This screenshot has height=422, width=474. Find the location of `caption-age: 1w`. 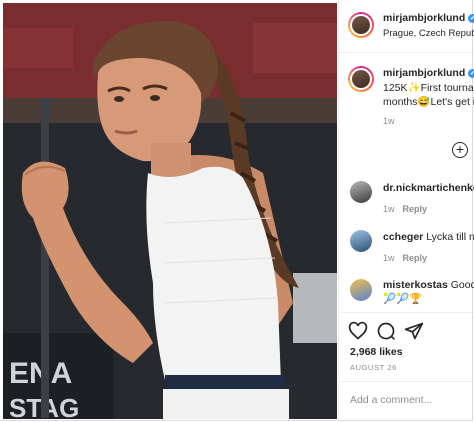

caption-age: 1w is located at coordinates (389, 121).